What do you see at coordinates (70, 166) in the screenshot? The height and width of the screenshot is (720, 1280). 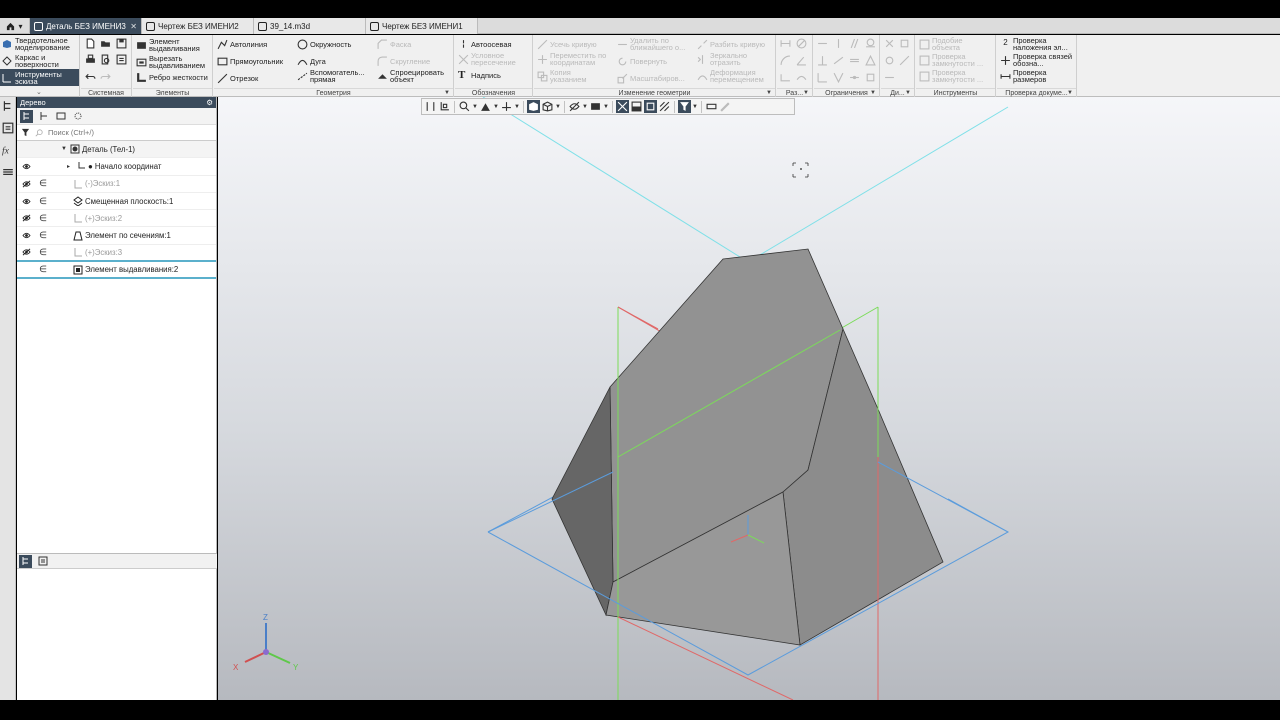 I see `expand-triangle-icon: ▸` at bounding box center [70, 166].